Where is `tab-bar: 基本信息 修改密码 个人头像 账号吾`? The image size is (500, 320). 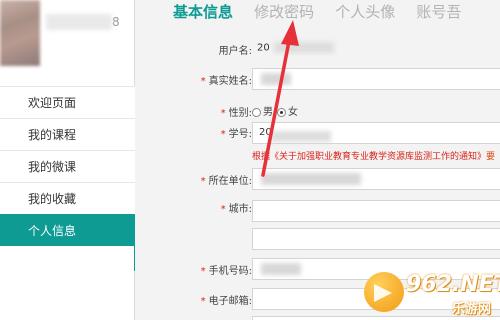
tab-bar: 基本信息 修改密码 个人头像 账号吾 is located at coordinates (317, 13).